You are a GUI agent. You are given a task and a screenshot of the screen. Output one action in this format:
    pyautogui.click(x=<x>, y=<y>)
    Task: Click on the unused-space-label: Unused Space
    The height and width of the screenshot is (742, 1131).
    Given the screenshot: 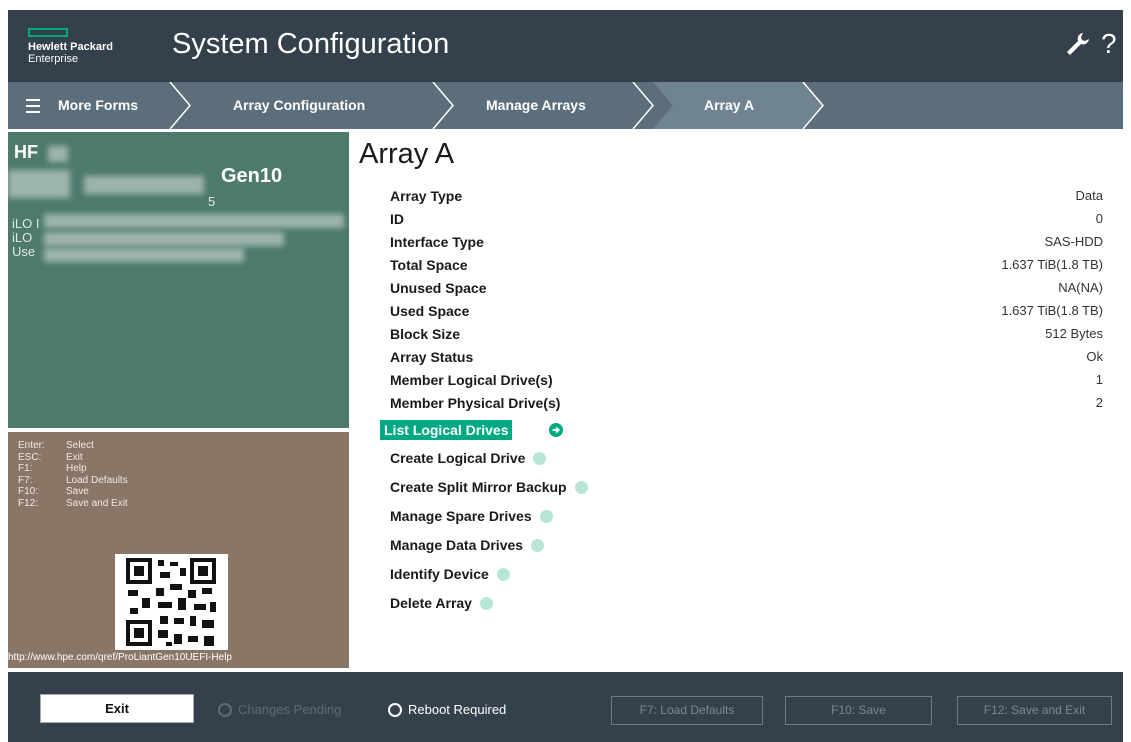 What is the action you would take?
    pyautogui.click(x=438, y=288)
    